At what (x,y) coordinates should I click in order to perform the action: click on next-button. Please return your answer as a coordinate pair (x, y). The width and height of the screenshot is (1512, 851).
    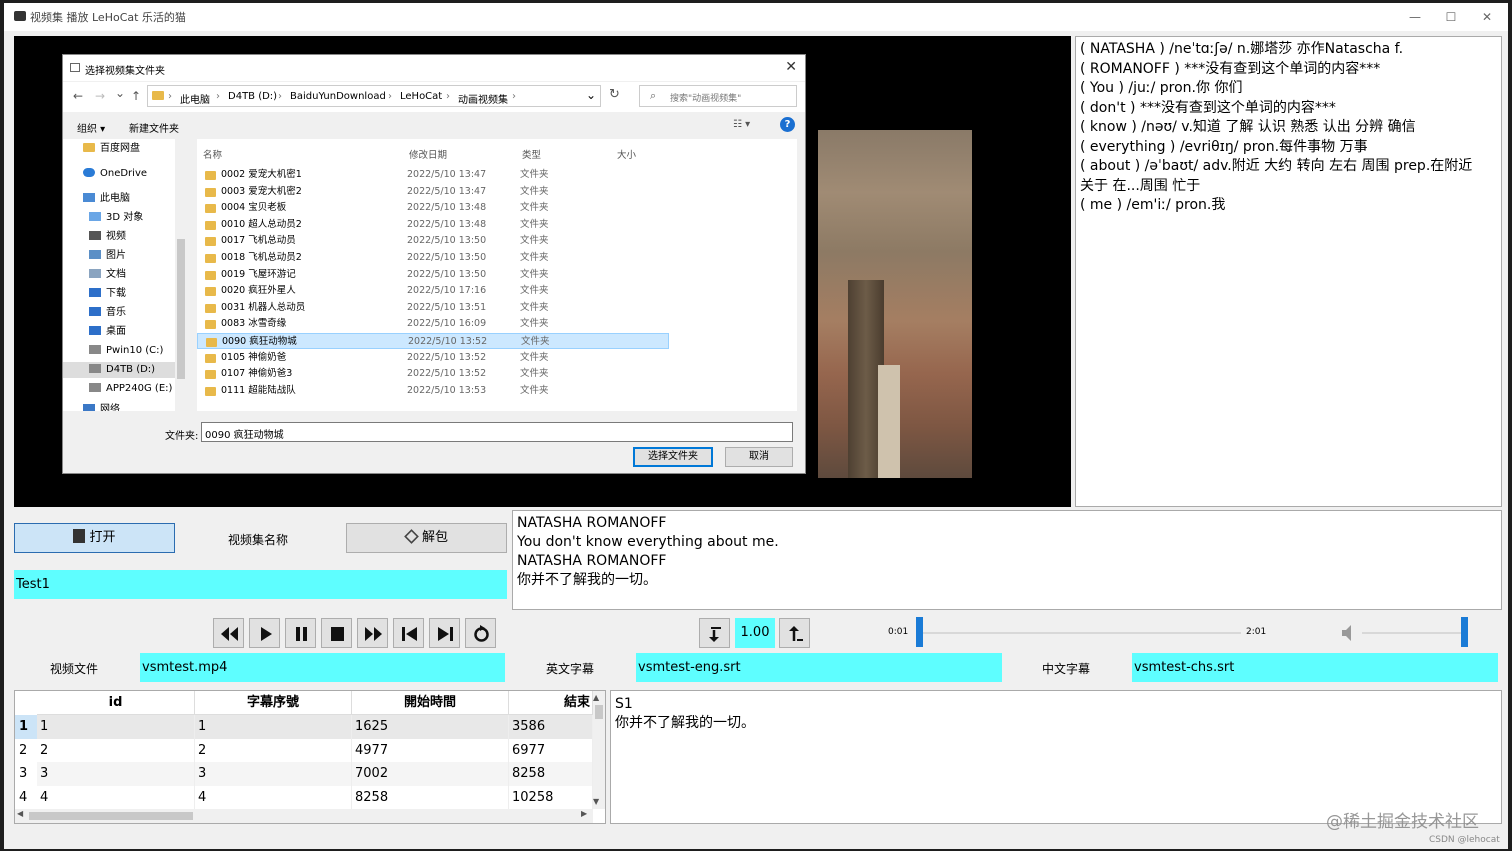
    Looking at the image, I should click on (444, 633).